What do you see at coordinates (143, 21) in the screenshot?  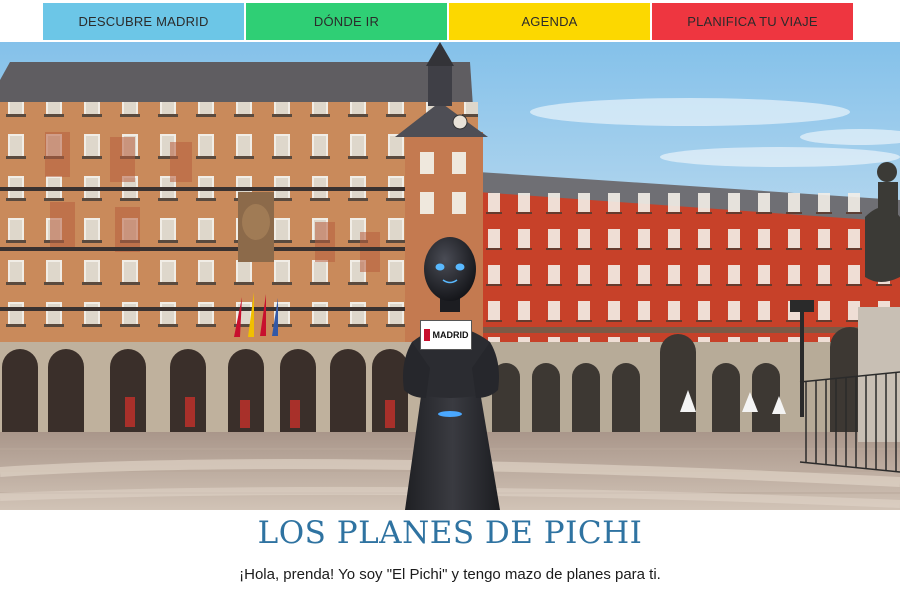 I see `nav-descubre-madrid: DESCUBRE MADRID` at bounding box center [143, 21].